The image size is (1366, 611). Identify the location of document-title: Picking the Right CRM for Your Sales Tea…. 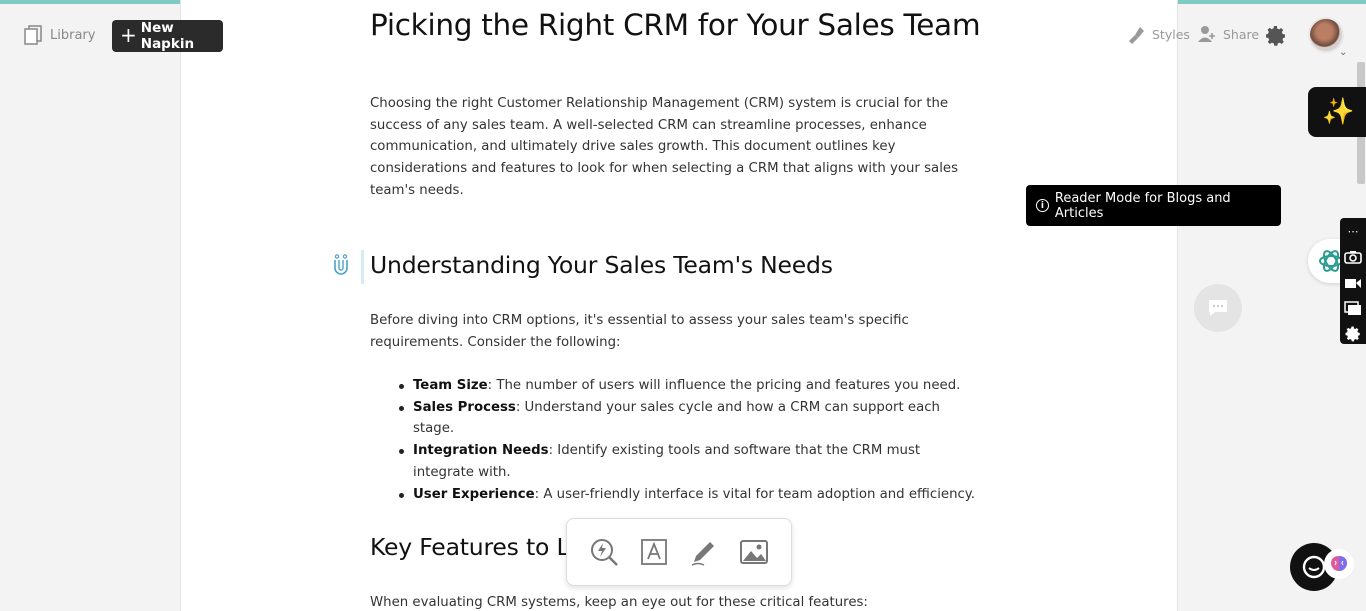
(675, 25).